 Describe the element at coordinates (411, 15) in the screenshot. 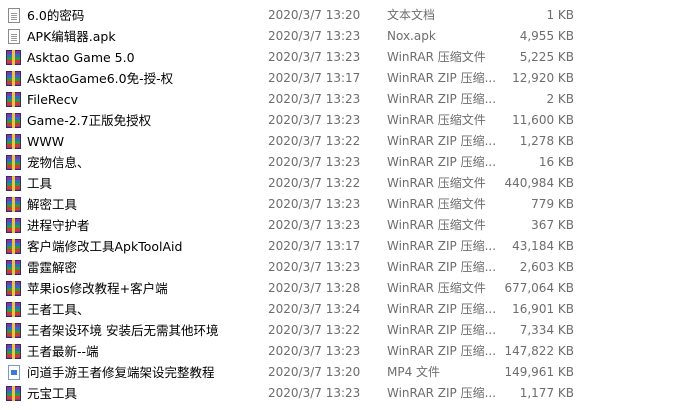

I see `file-type: 文本文档` at that location.